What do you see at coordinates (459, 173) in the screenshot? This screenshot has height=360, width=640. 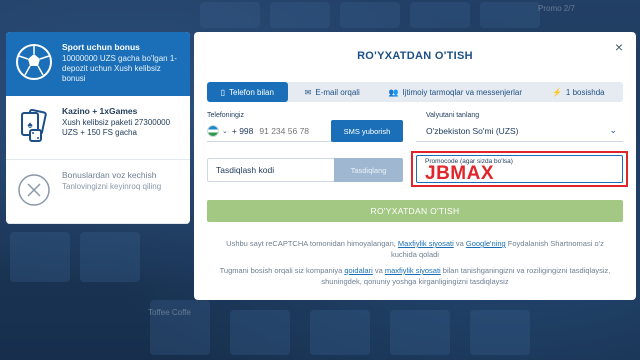 I see `promocode-value: JBMAX` at bounding box center [459, 173].